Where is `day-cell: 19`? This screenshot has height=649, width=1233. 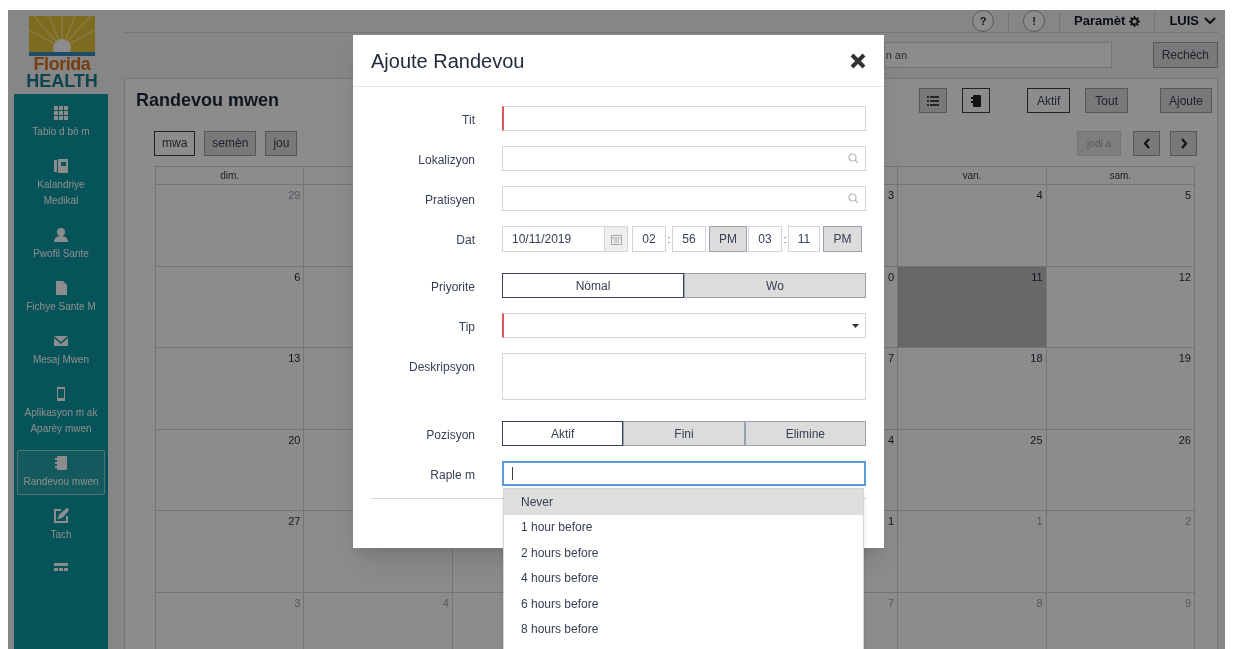 day-cell: 19 is located at coordinates (1120, 389).